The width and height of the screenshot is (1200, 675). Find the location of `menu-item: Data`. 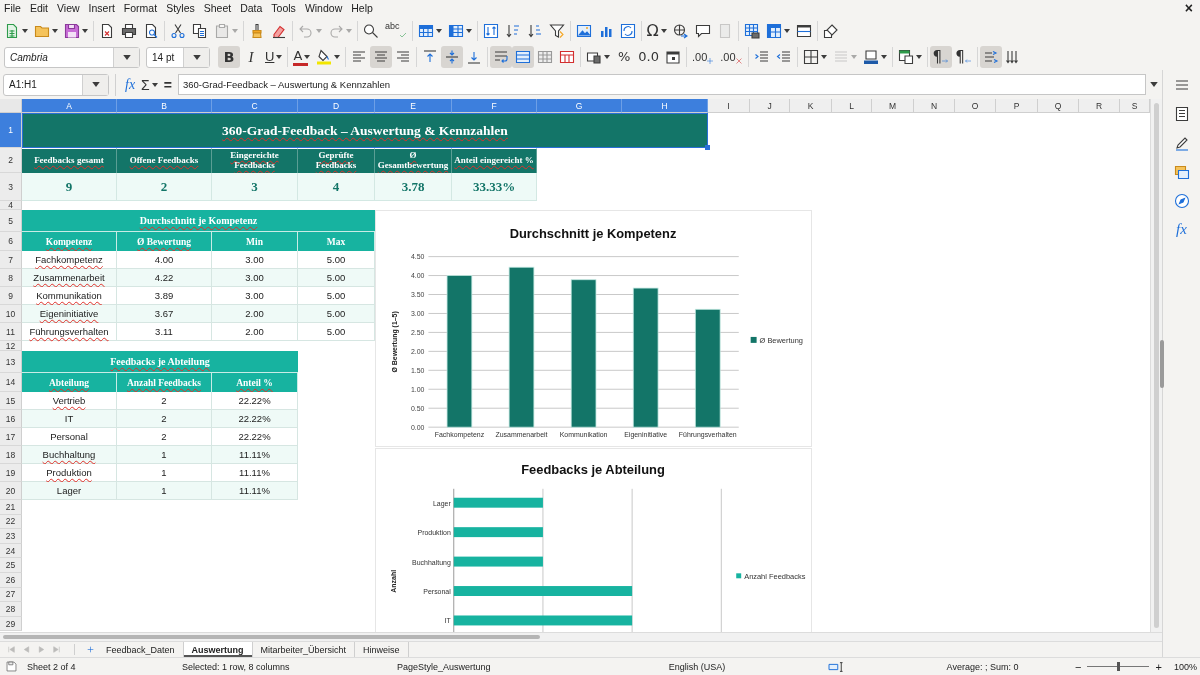

menu-item: Data is located at coordinates (252, 8).